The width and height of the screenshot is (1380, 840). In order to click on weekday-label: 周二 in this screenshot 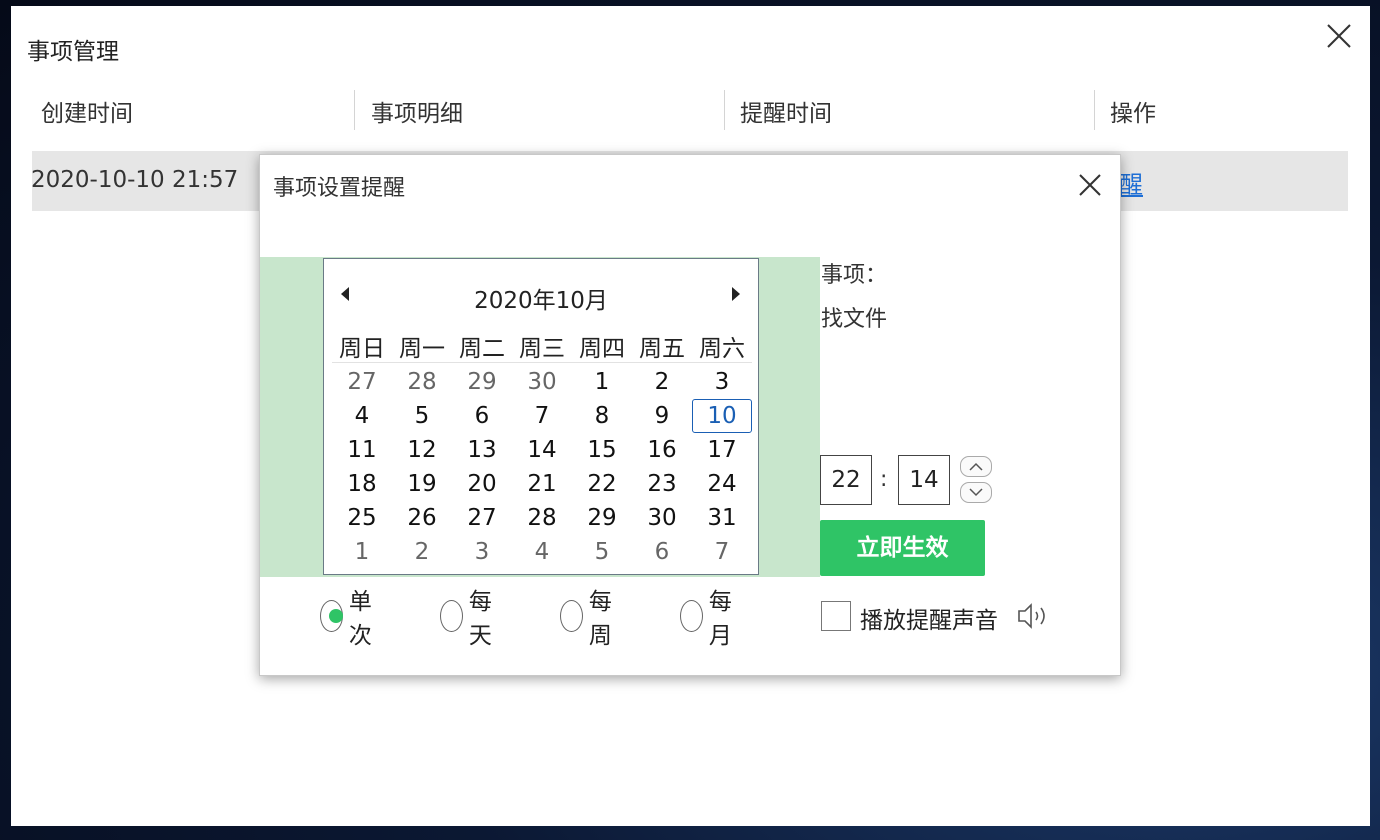, I will do `click(482, 349)`.